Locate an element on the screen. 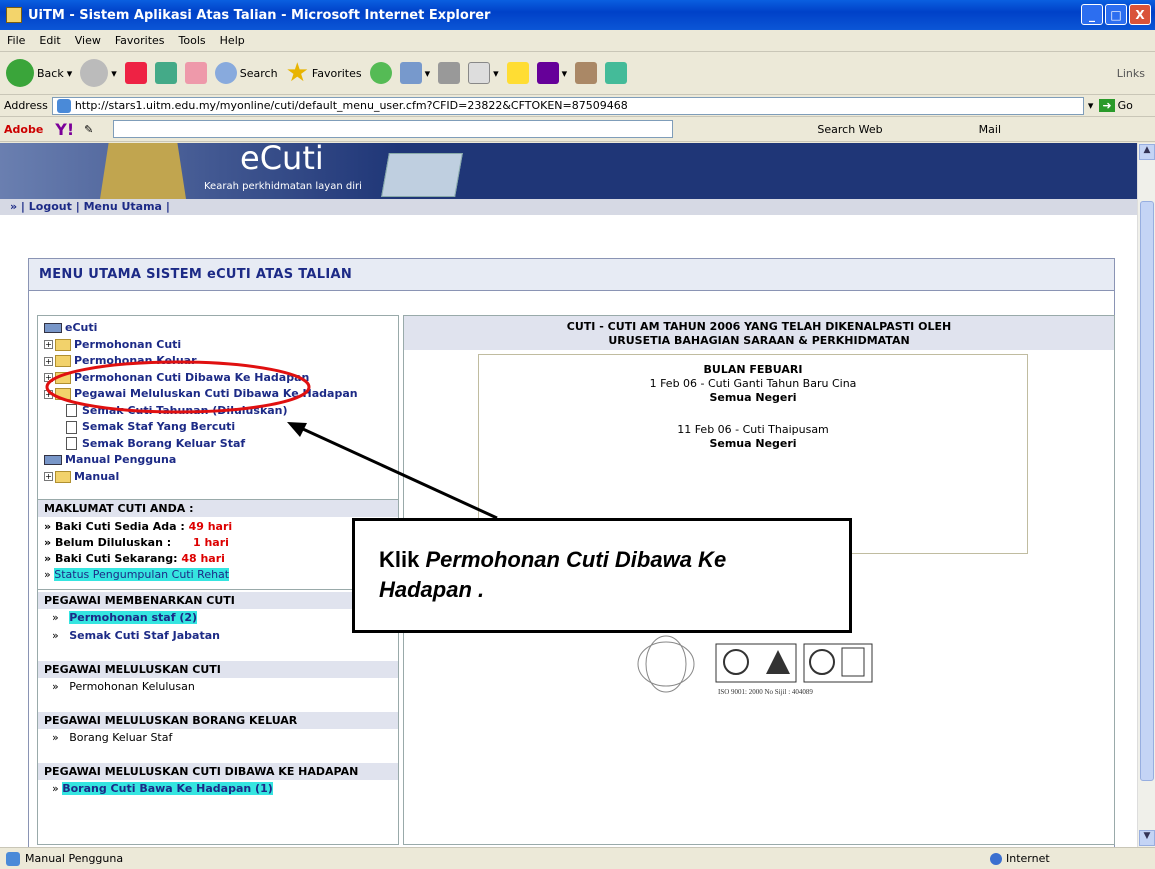  people-icon is located at coordinates (616, 73).